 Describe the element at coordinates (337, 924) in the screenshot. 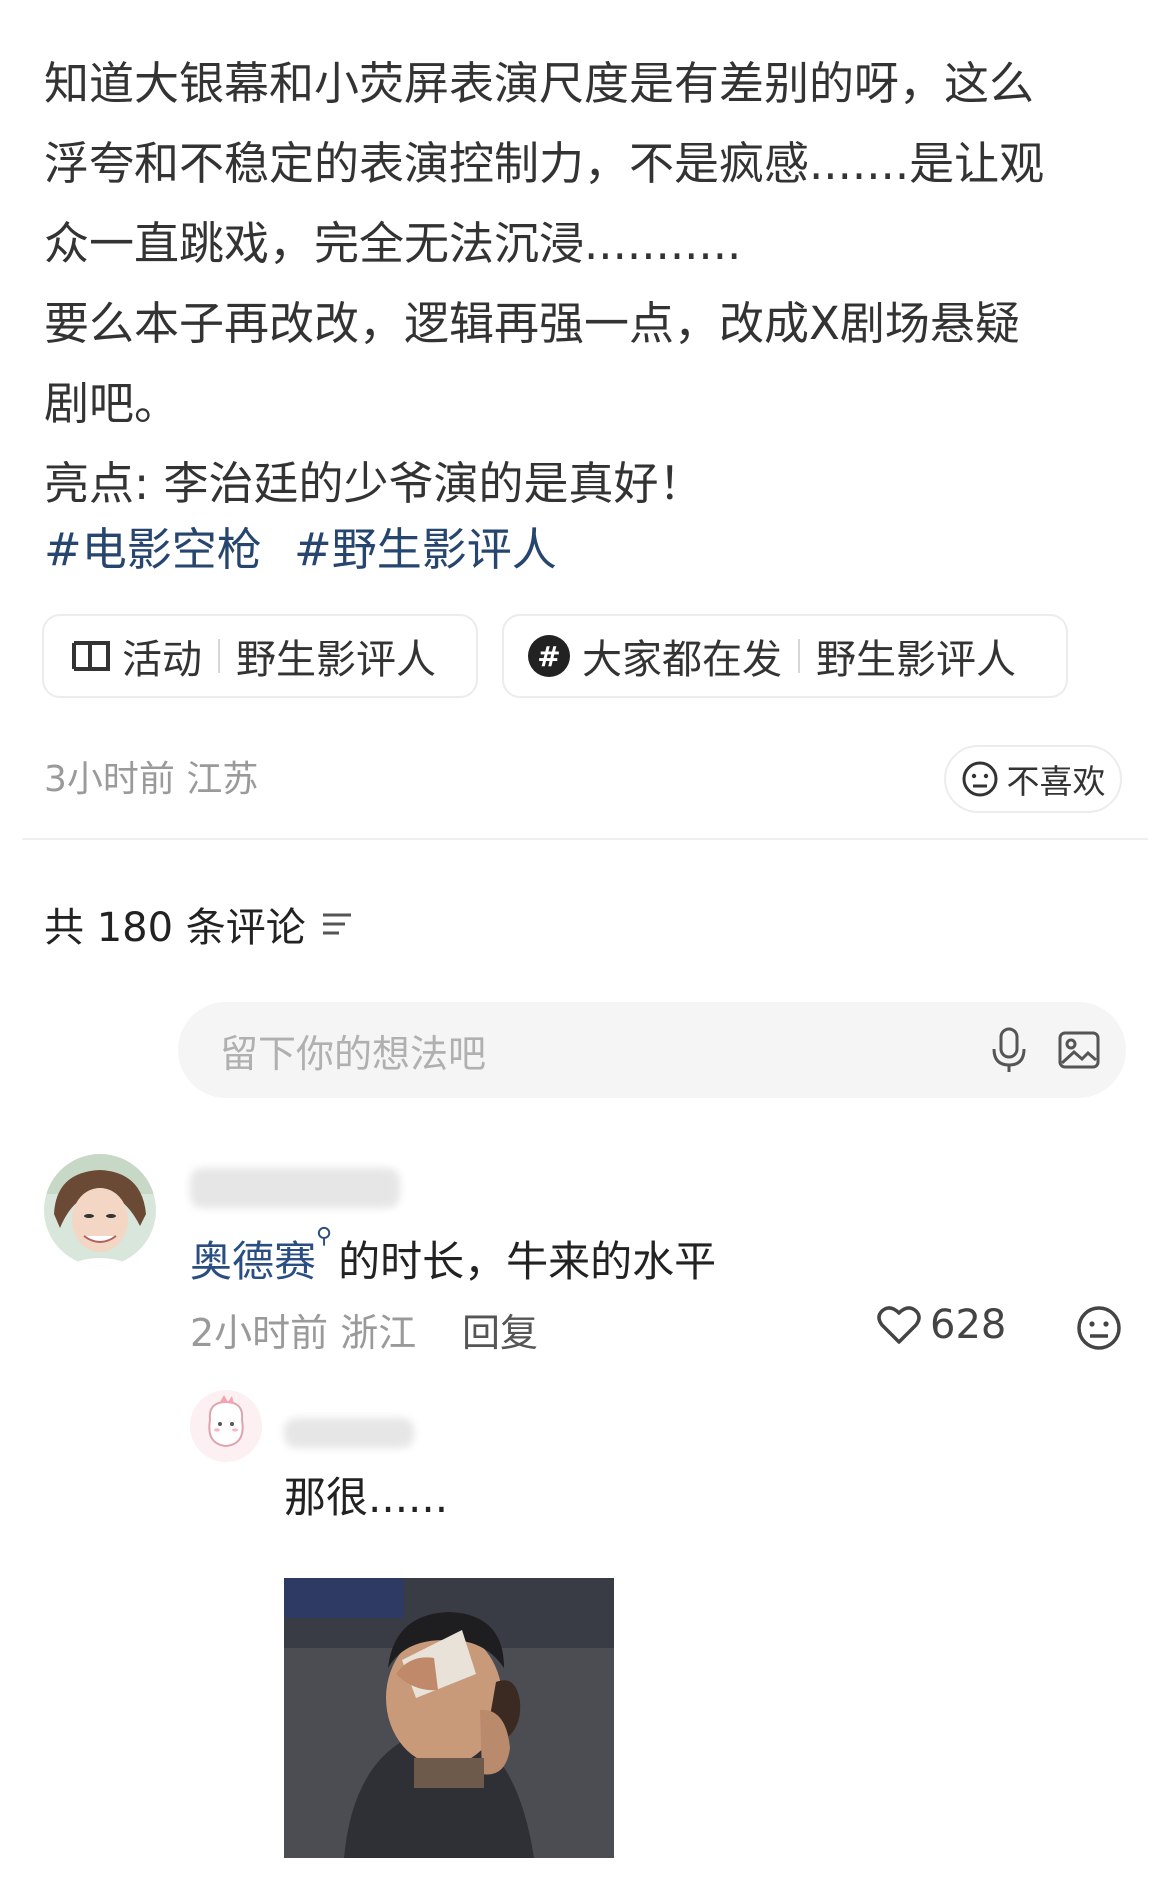

I see `sort-icon` at that location.